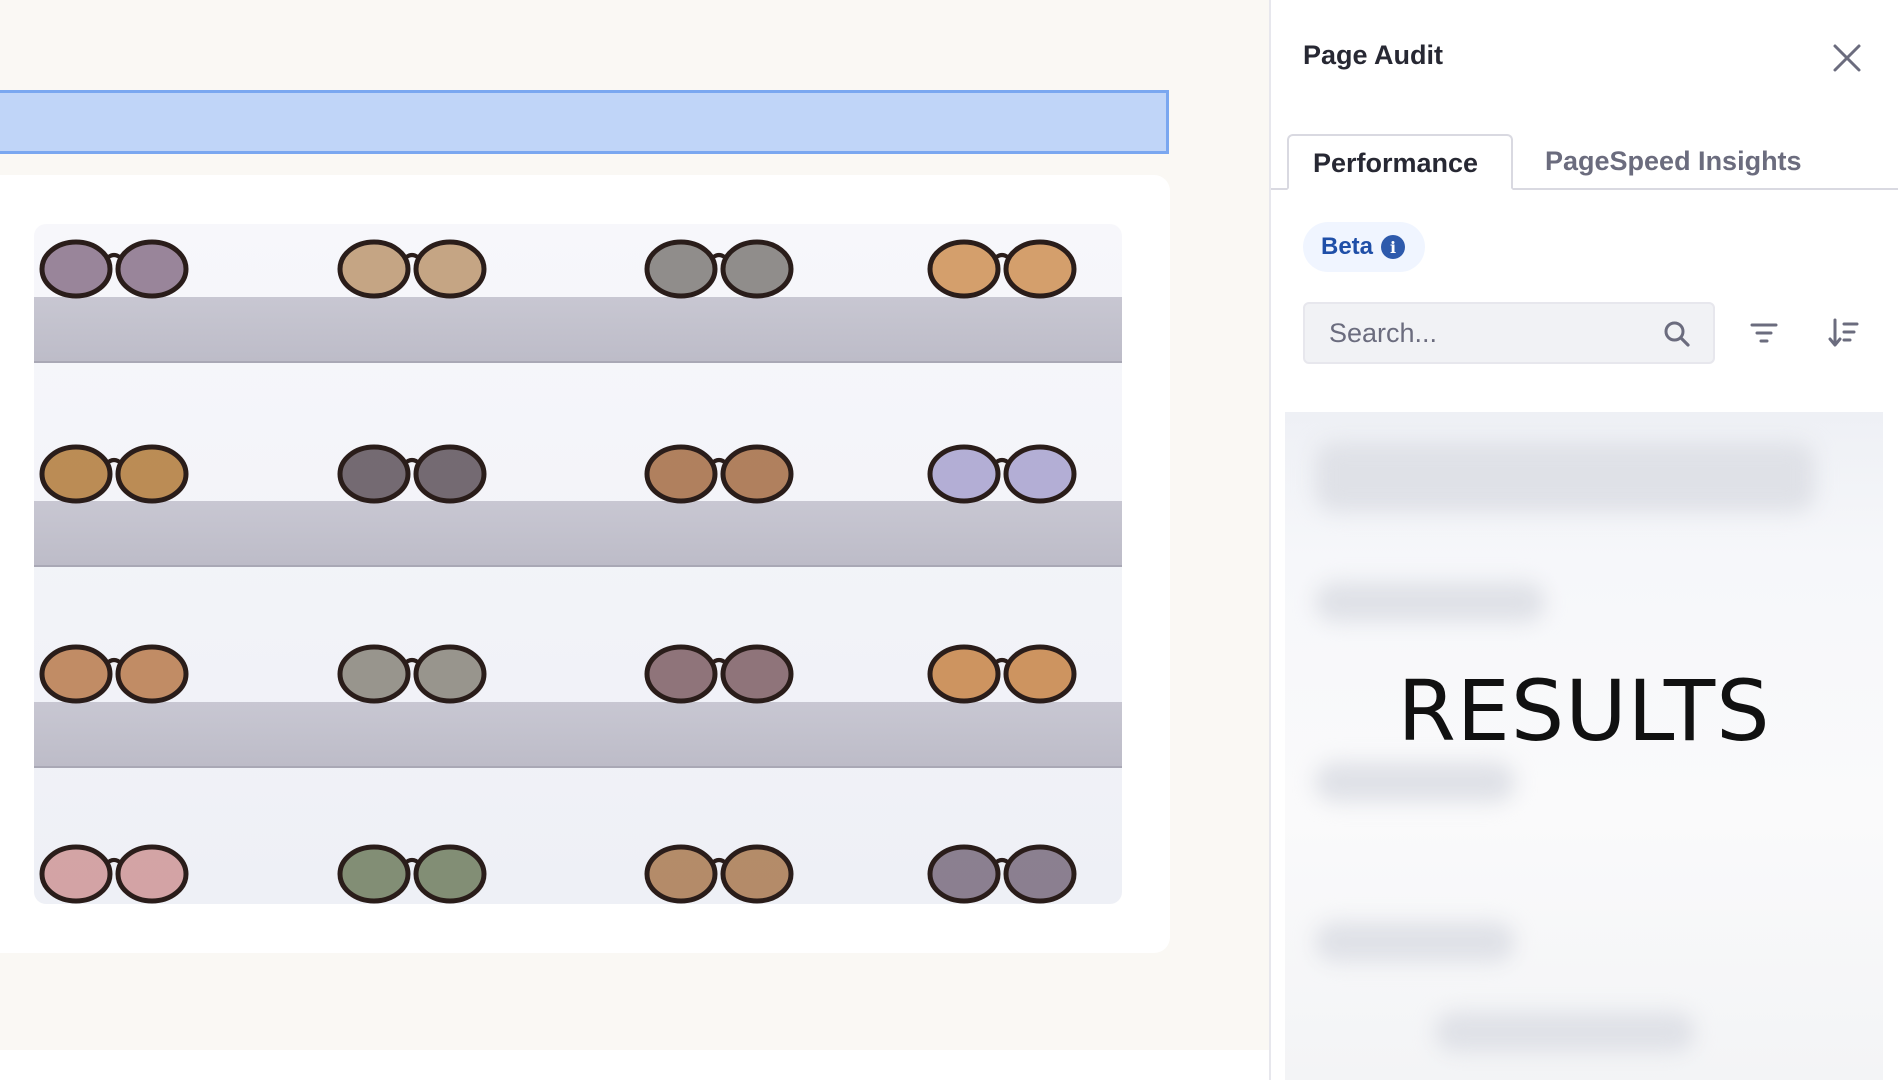  What do you see at coordinates (1764, 333) in the screenshot?
I see `filter-icon` at bounding box center [1764, 333].